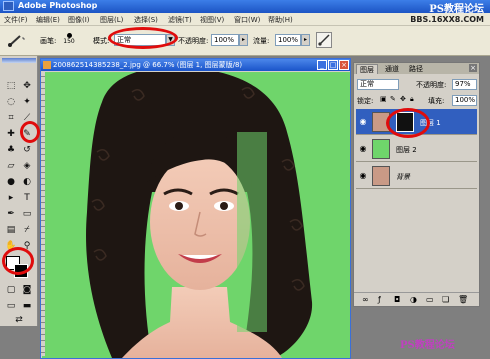  I want to click on highlight-color-ring, so click(18, 261).